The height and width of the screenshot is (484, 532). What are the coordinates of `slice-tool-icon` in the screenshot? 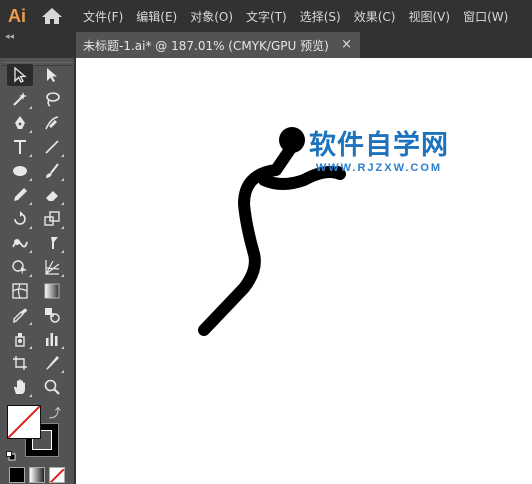 It's located at (52, 363).